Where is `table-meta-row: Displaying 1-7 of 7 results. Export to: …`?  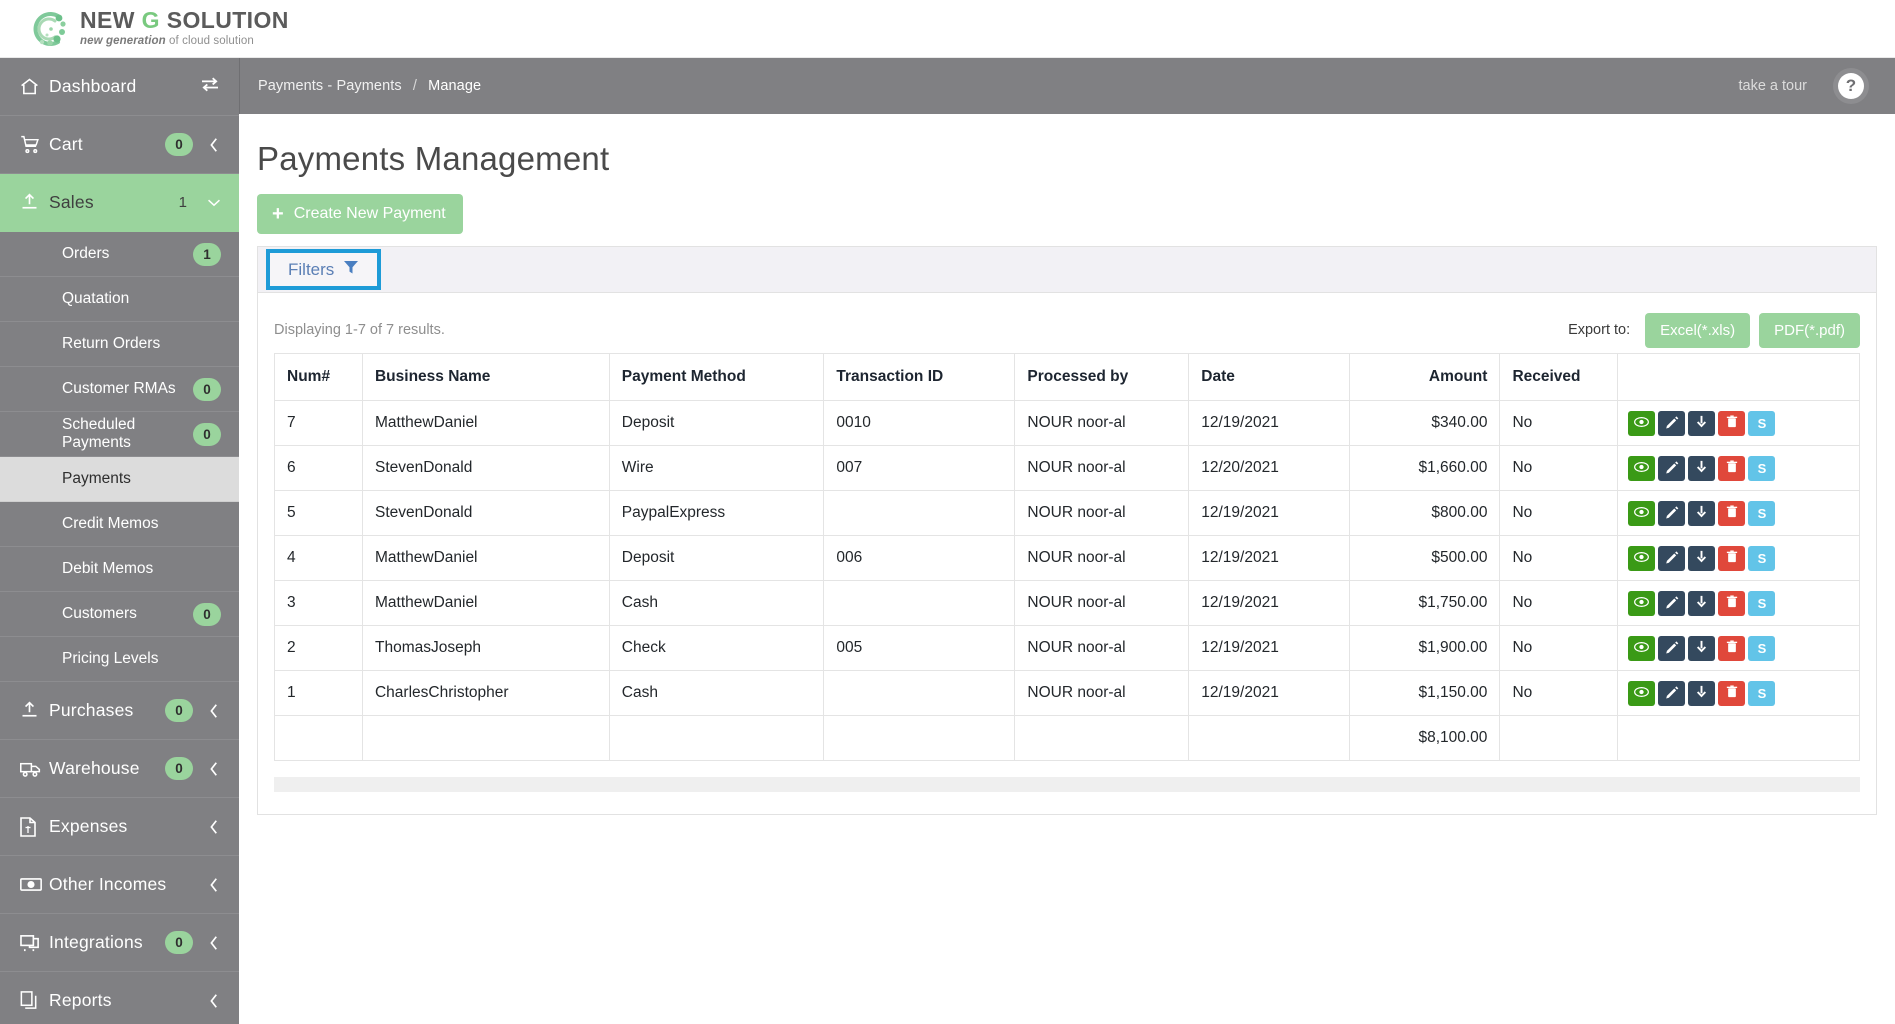 table-meta-row: Displaying 1-7 of 7 results. Export to: … is located at coordinates (1067, 330).